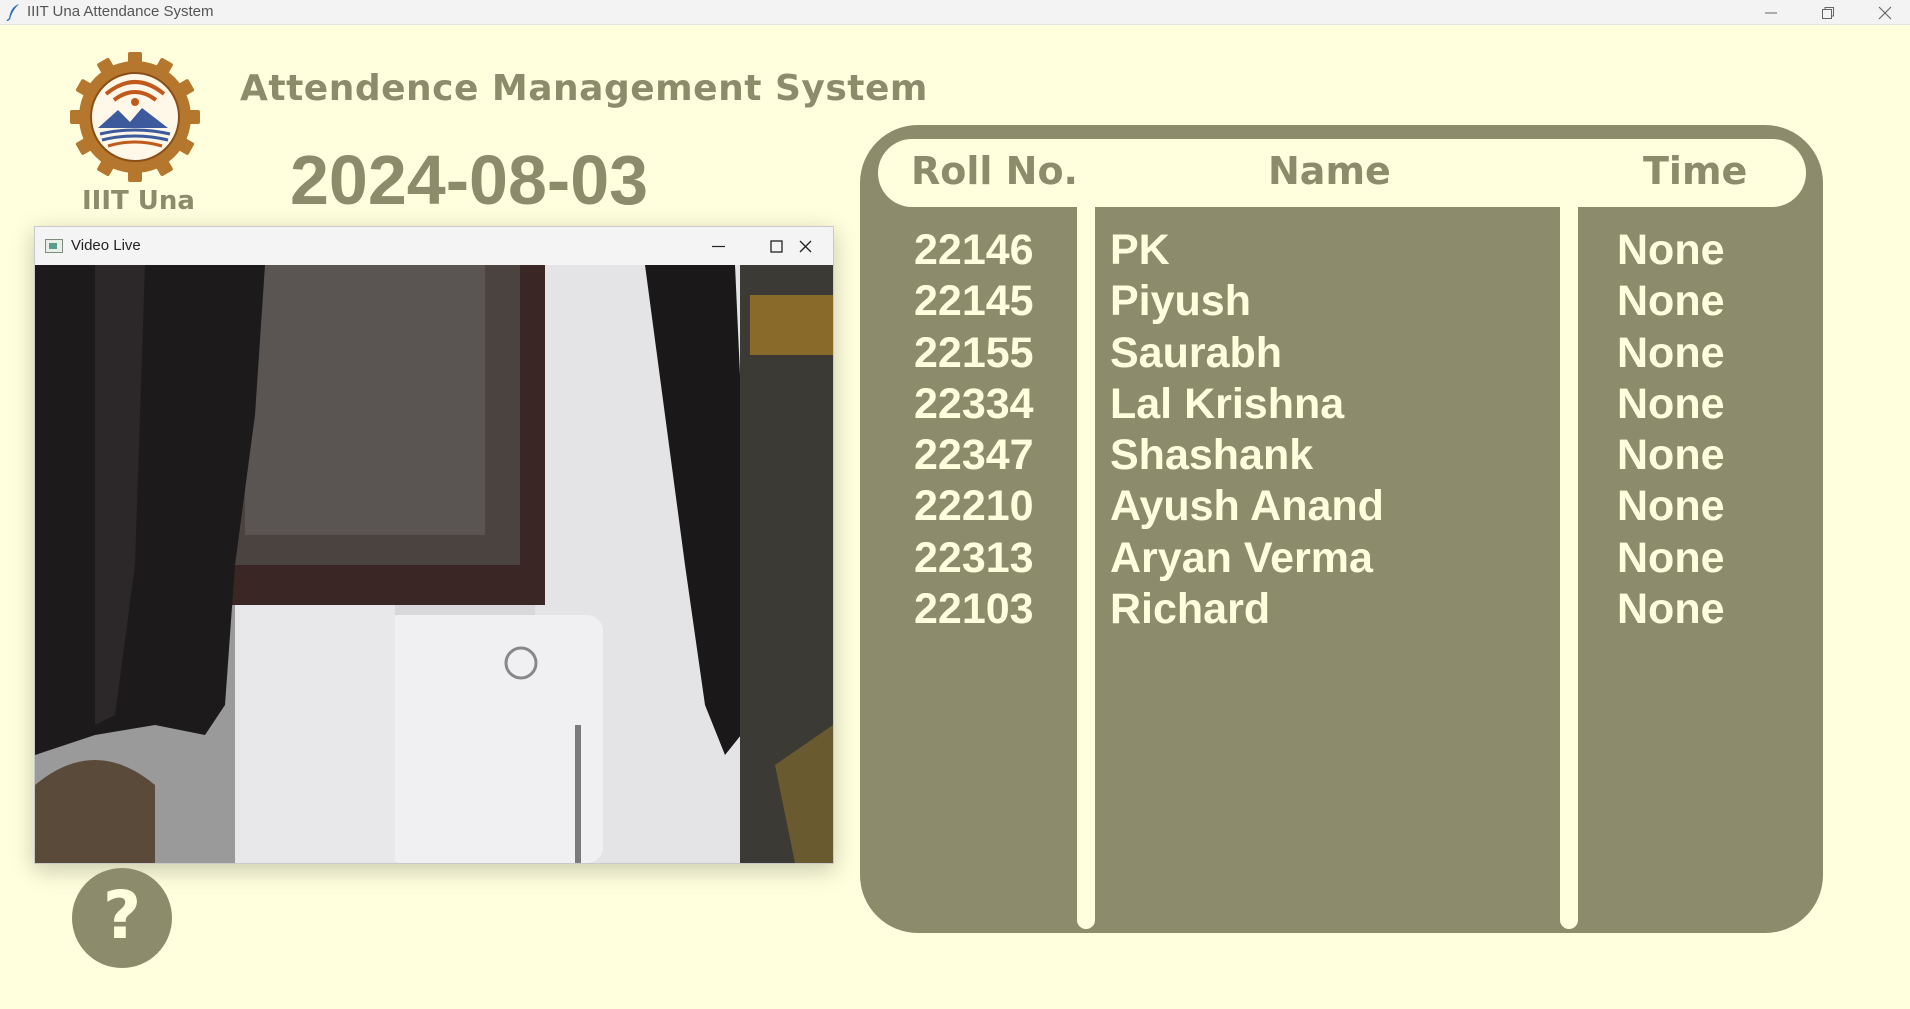  What do you see at coordinates (584, 88) in the screenshot?
I see `app-heading: Attendence Management System` at bounding box center [584, 88].